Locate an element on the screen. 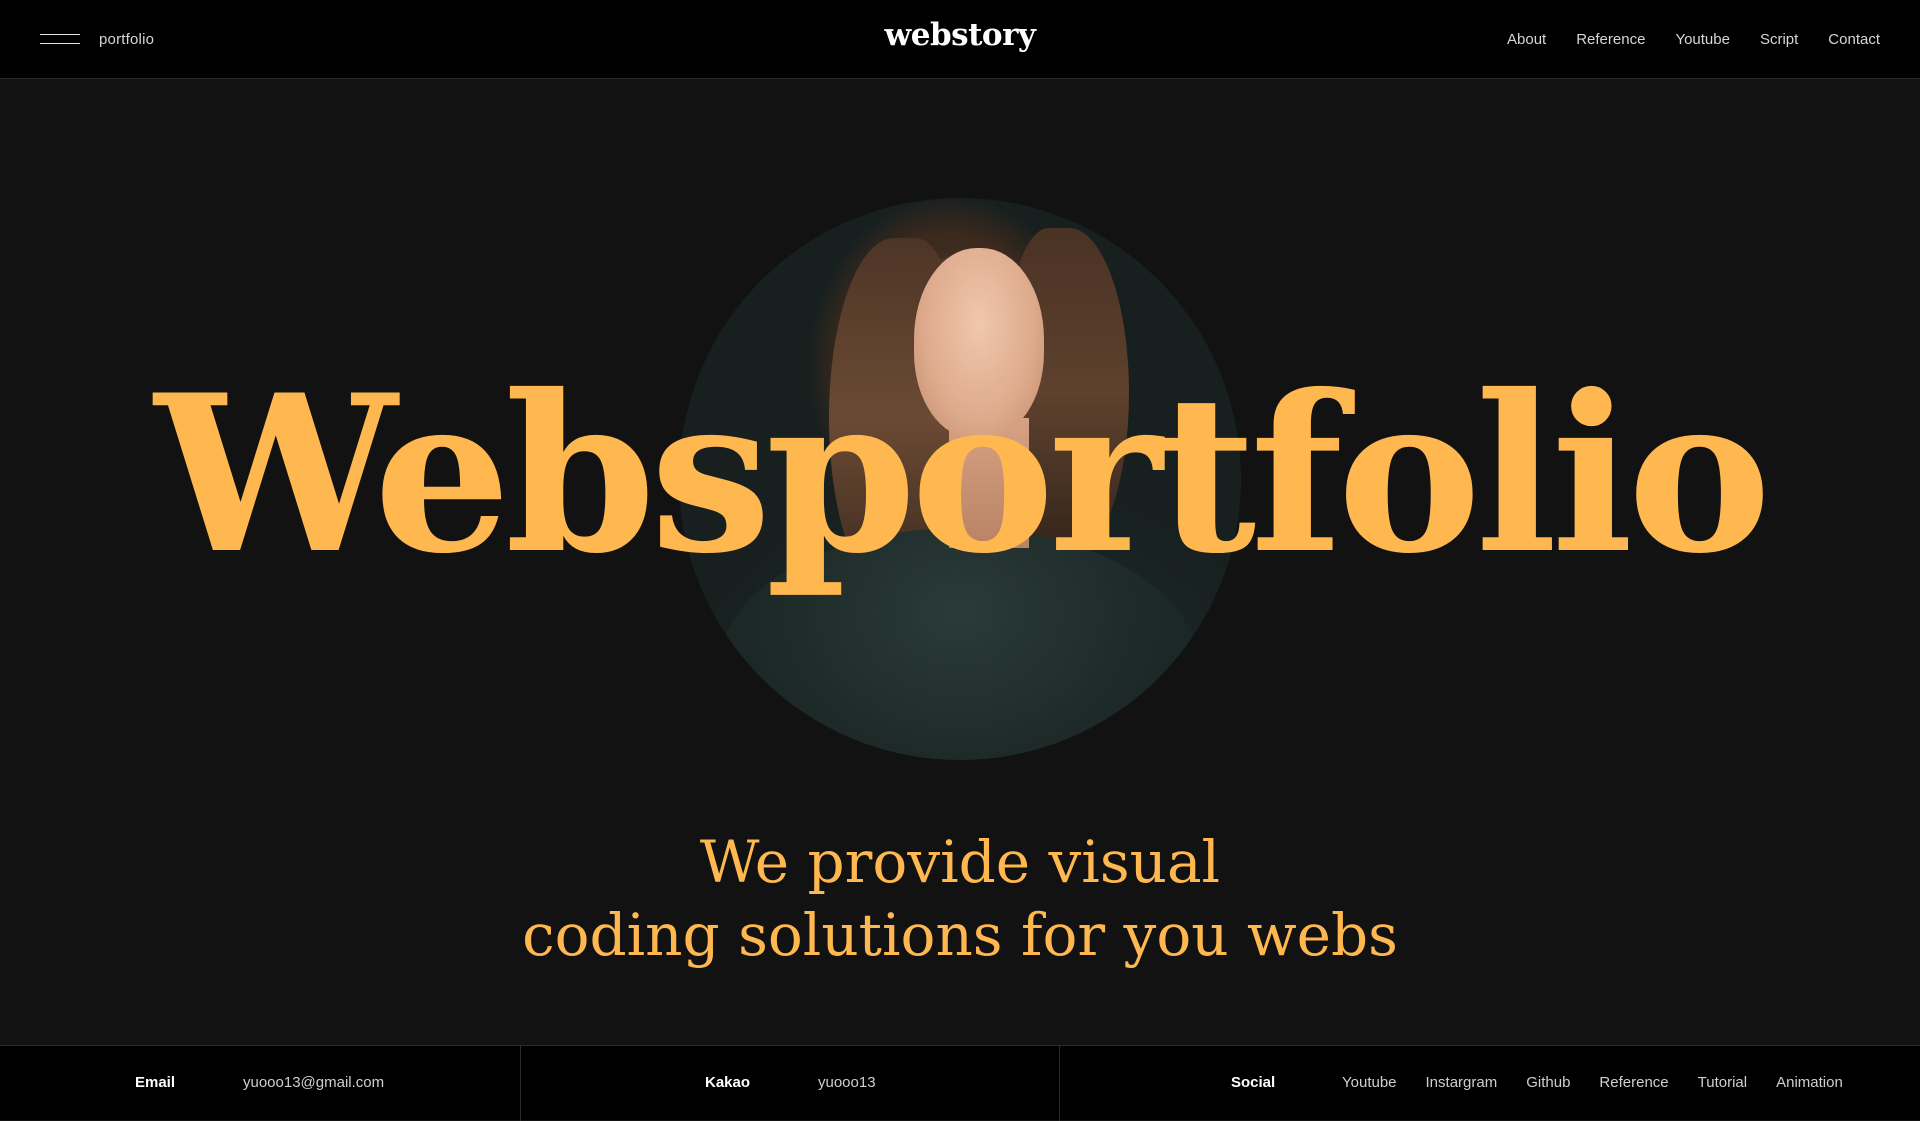 The width and height of the screenshot is (1920, 1121). nav-link-script: Script is located at coordinates (1779, 39).